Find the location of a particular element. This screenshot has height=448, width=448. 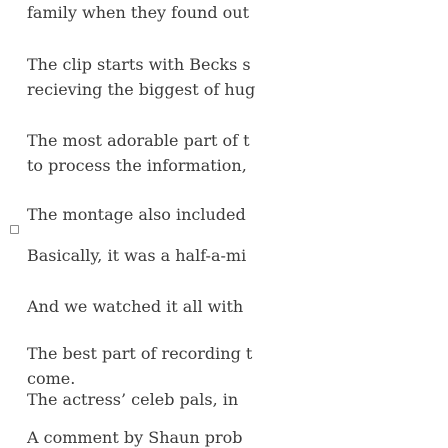

paragraph-line: The montage also included is located at coordinates (136, 214).